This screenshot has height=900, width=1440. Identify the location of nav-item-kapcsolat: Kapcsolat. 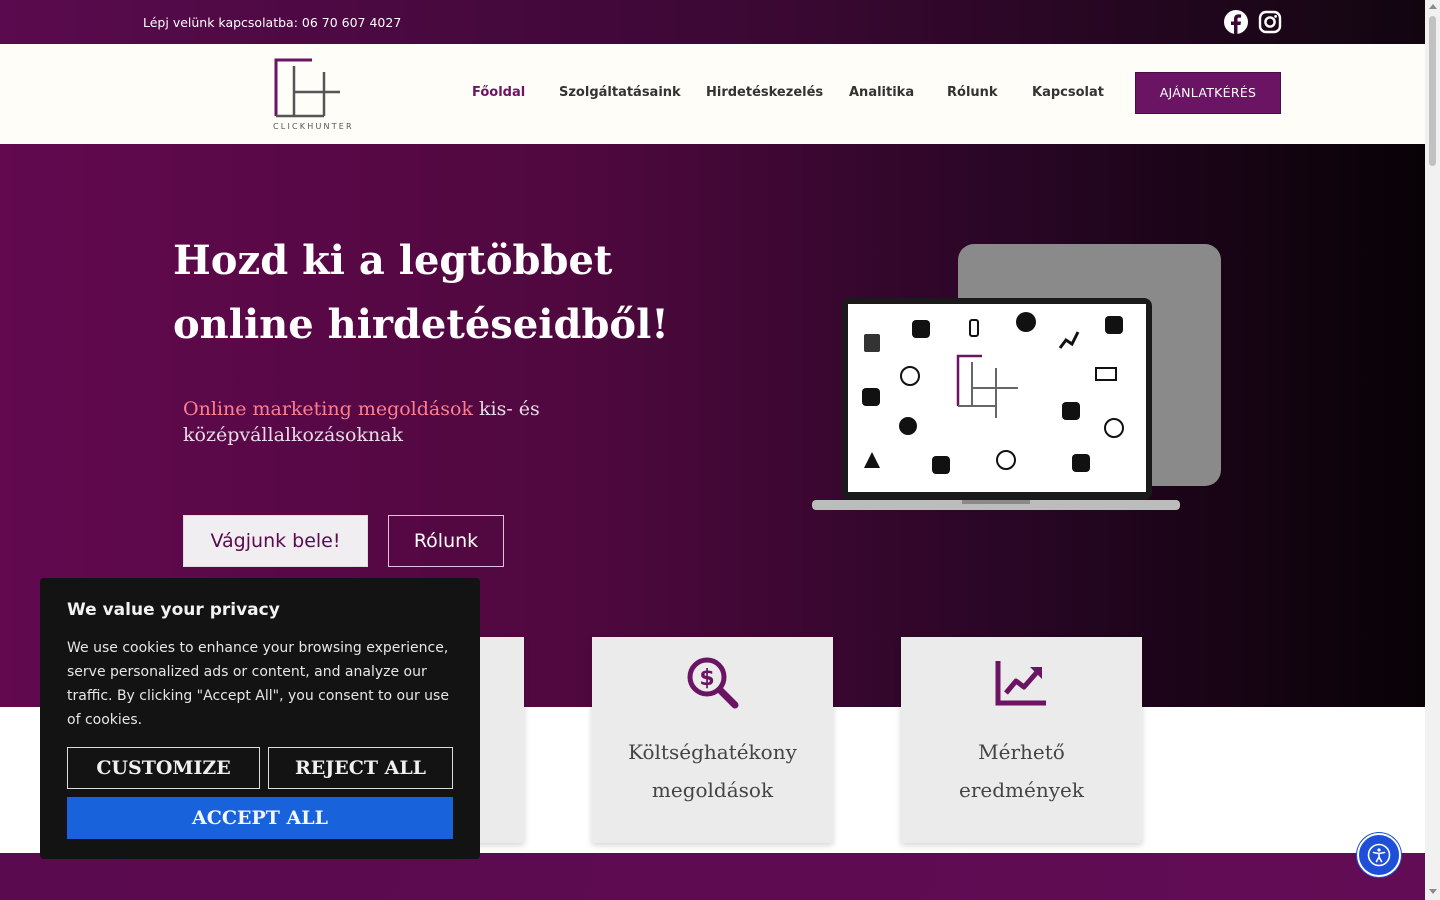
(1068, 92).